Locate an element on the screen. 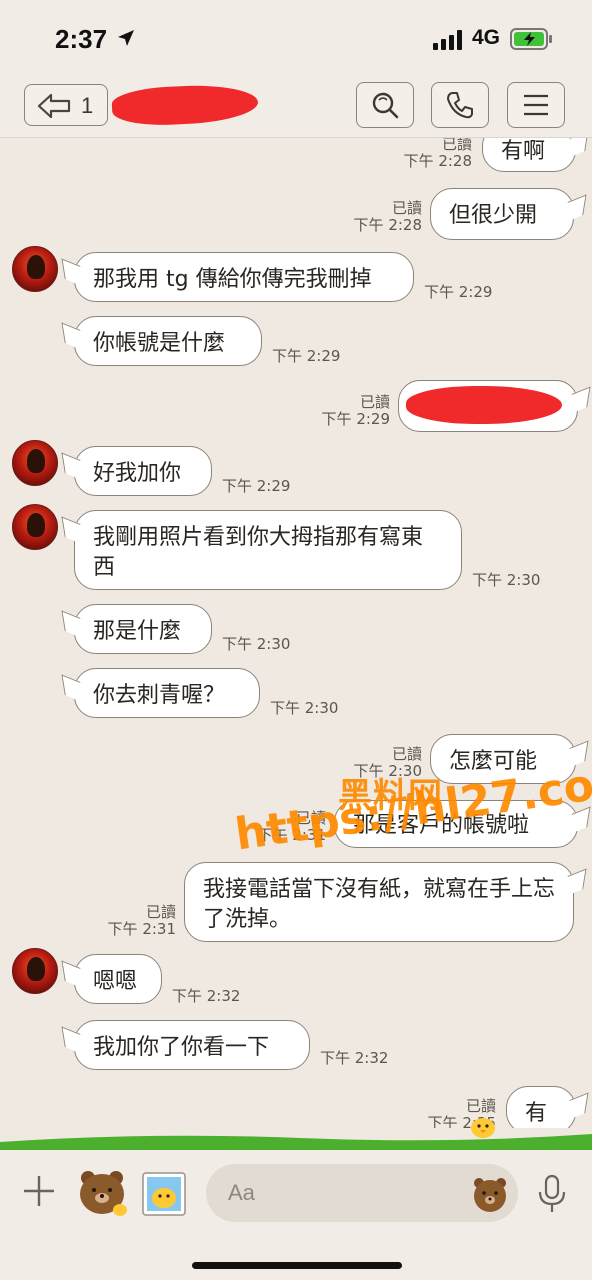  back-arrow-icon is located at coordinates (54, 106).